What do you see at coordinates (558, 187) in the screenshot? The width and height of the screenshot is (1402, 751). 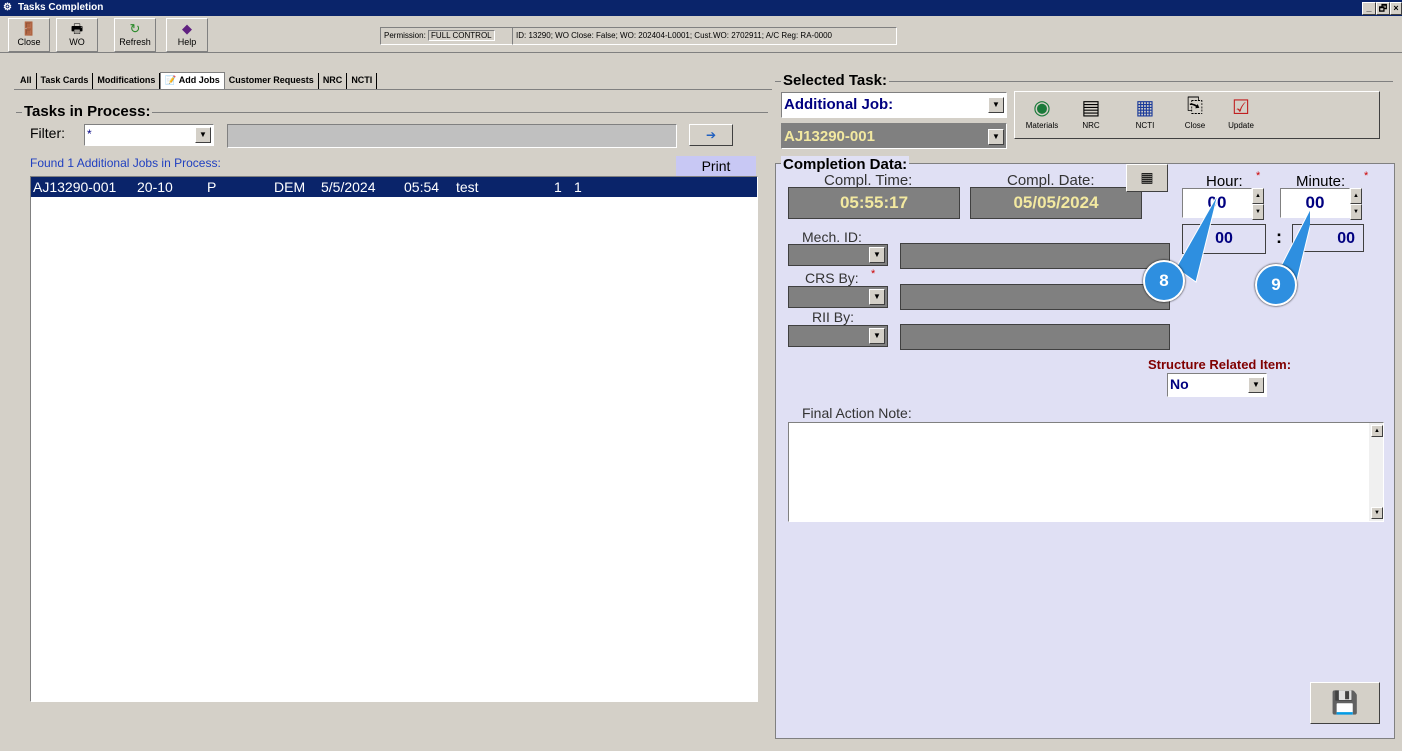 I see `row-count-a: 1` at bounding box center [558, 187].